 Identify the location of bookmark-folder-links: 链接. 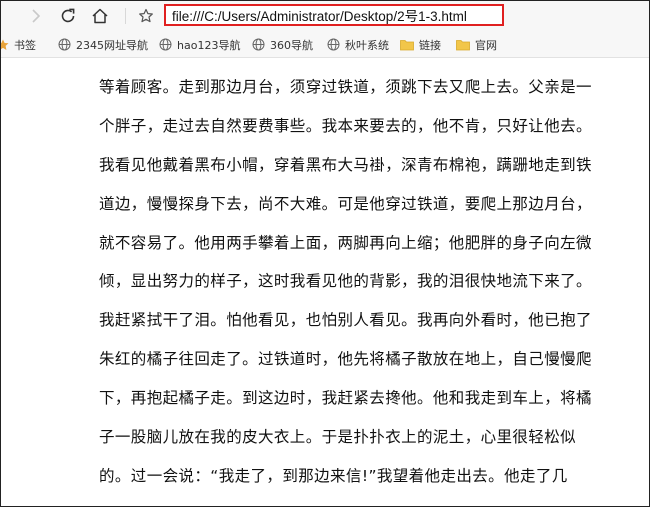
(420, 44).